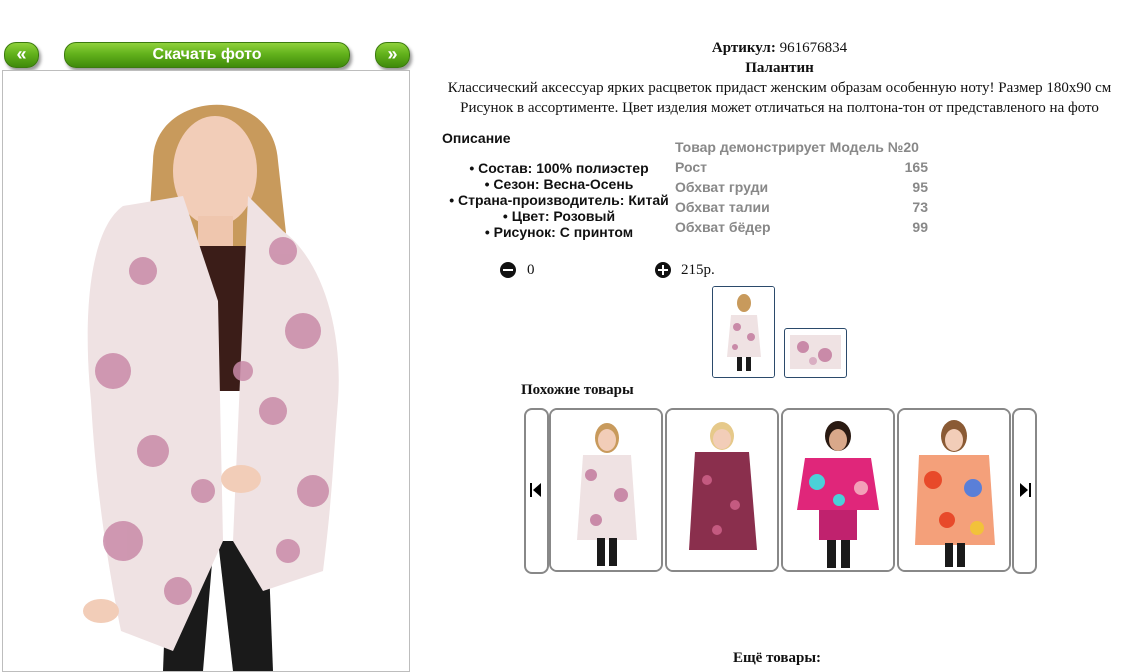 The height and width of the screenshot is (672, 1139). I want to click on measurement-value: 95, so click(920, 187).